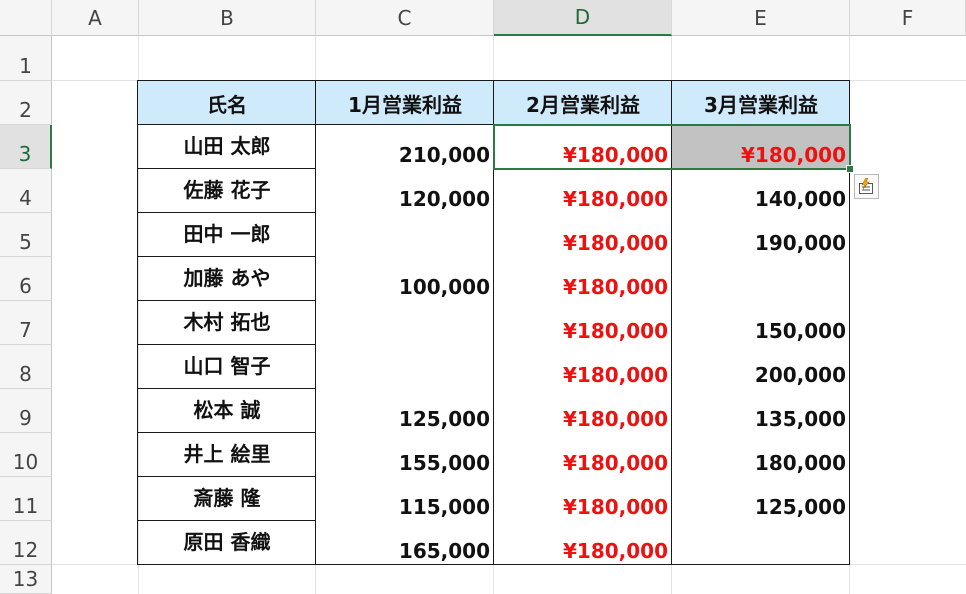  Describe the element at coordinates (405, 18) in the screenshot. I see `column-header-c: C` at that location.